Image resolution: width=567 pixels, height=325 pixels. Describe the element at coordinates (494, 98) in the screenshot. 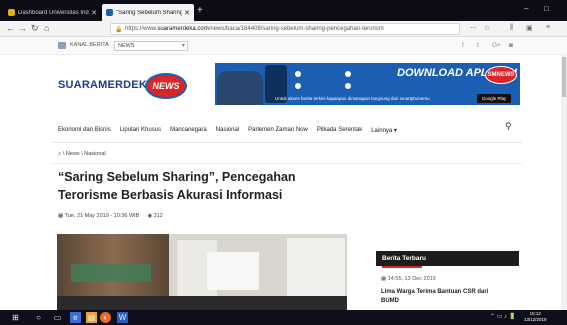

I see `google-play-badge: Google Play` at that location.